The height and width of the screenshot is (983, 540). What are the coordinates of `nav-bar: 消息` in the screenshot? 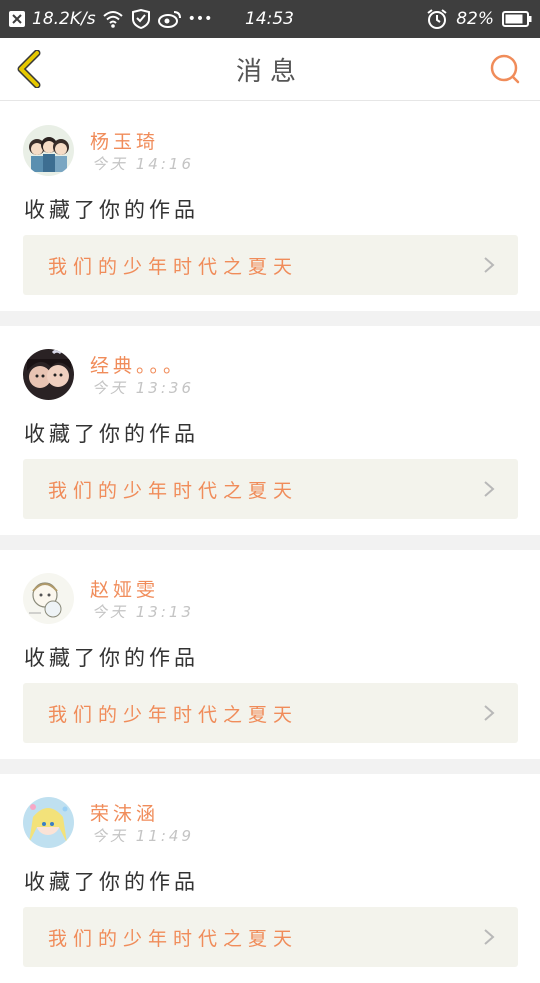 It's located at (270, 69).